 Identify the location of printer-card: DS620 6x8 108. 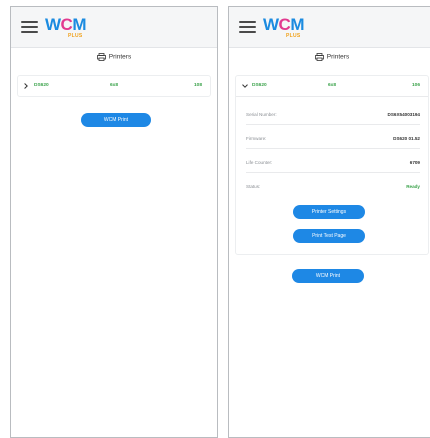
(114, 86).